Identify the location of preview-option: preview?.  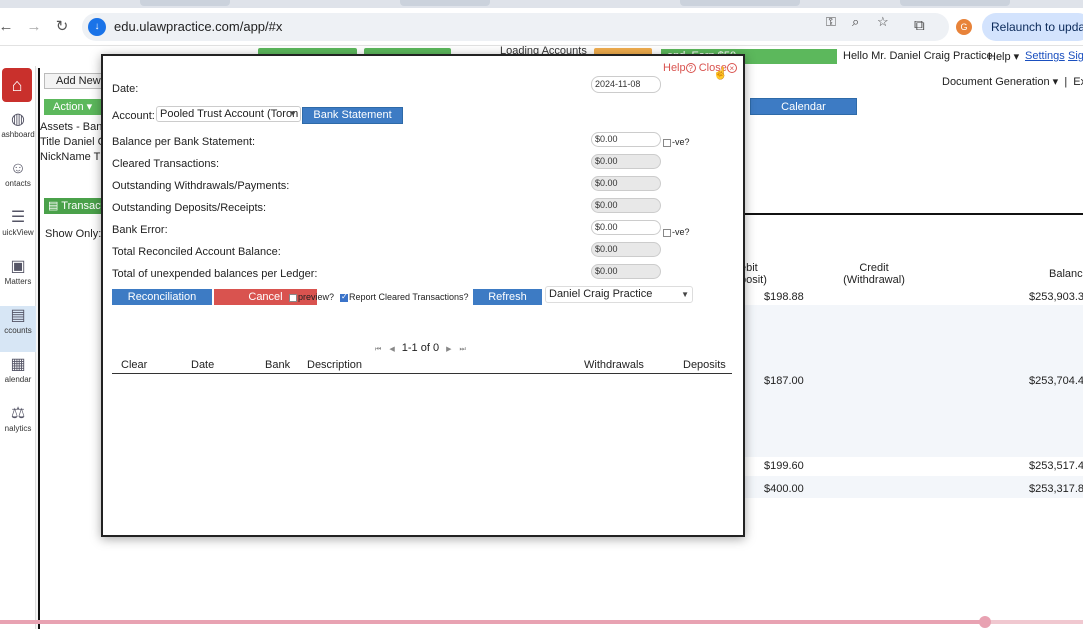
(311, 297).